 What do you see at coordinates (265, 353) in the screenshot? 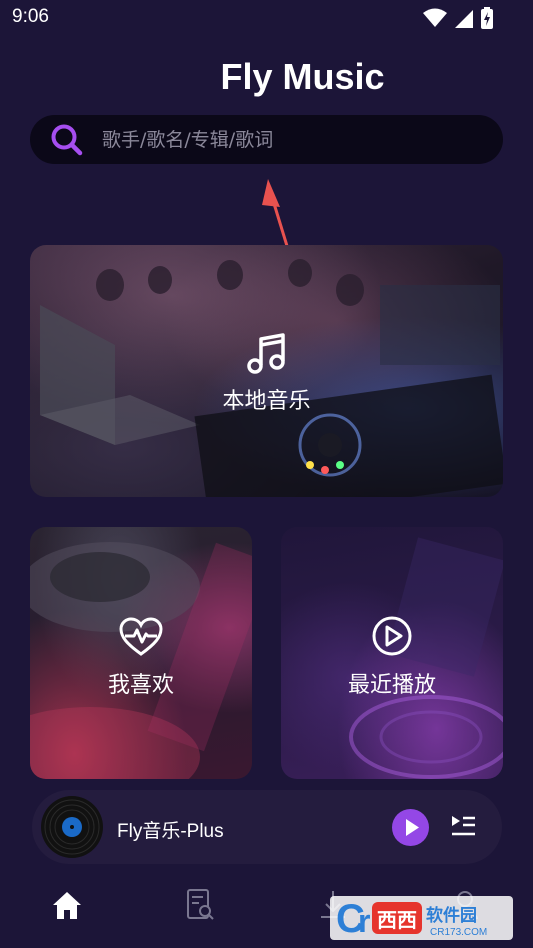
I see `music-note-icon` at bounding box center [265, 353].